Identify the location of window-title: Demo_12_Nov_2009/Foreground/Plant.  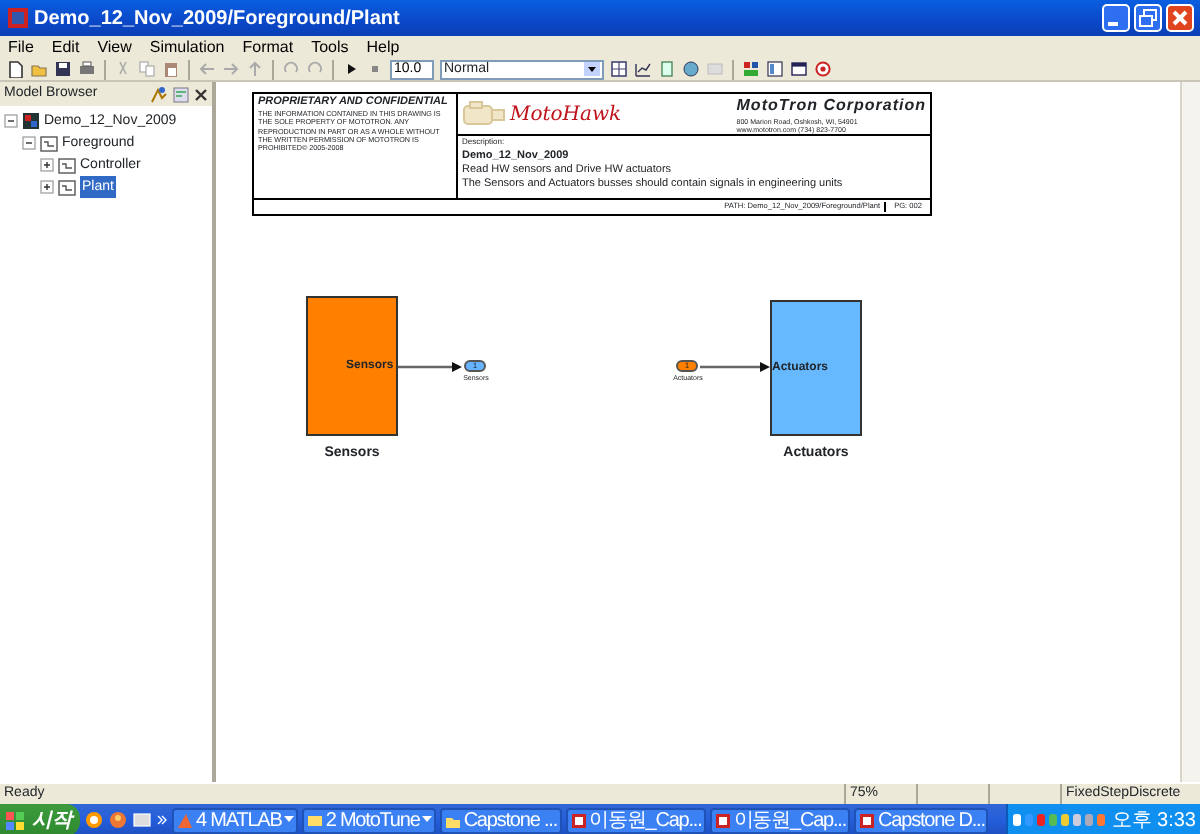
(218, 19).